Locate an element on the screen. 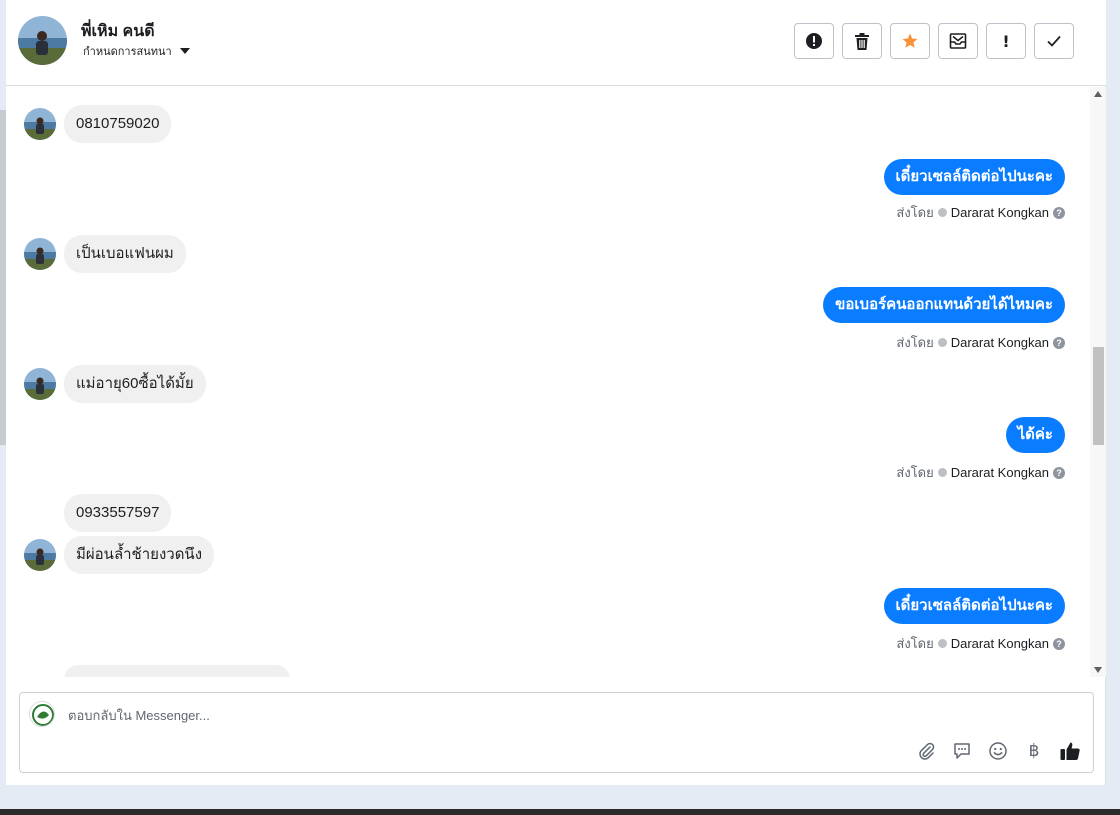 This screenshot has height=815, width=1120. message-bubble: แม่อายุ60ซื้อได้มั้ย is located at coordinates (135, 384).